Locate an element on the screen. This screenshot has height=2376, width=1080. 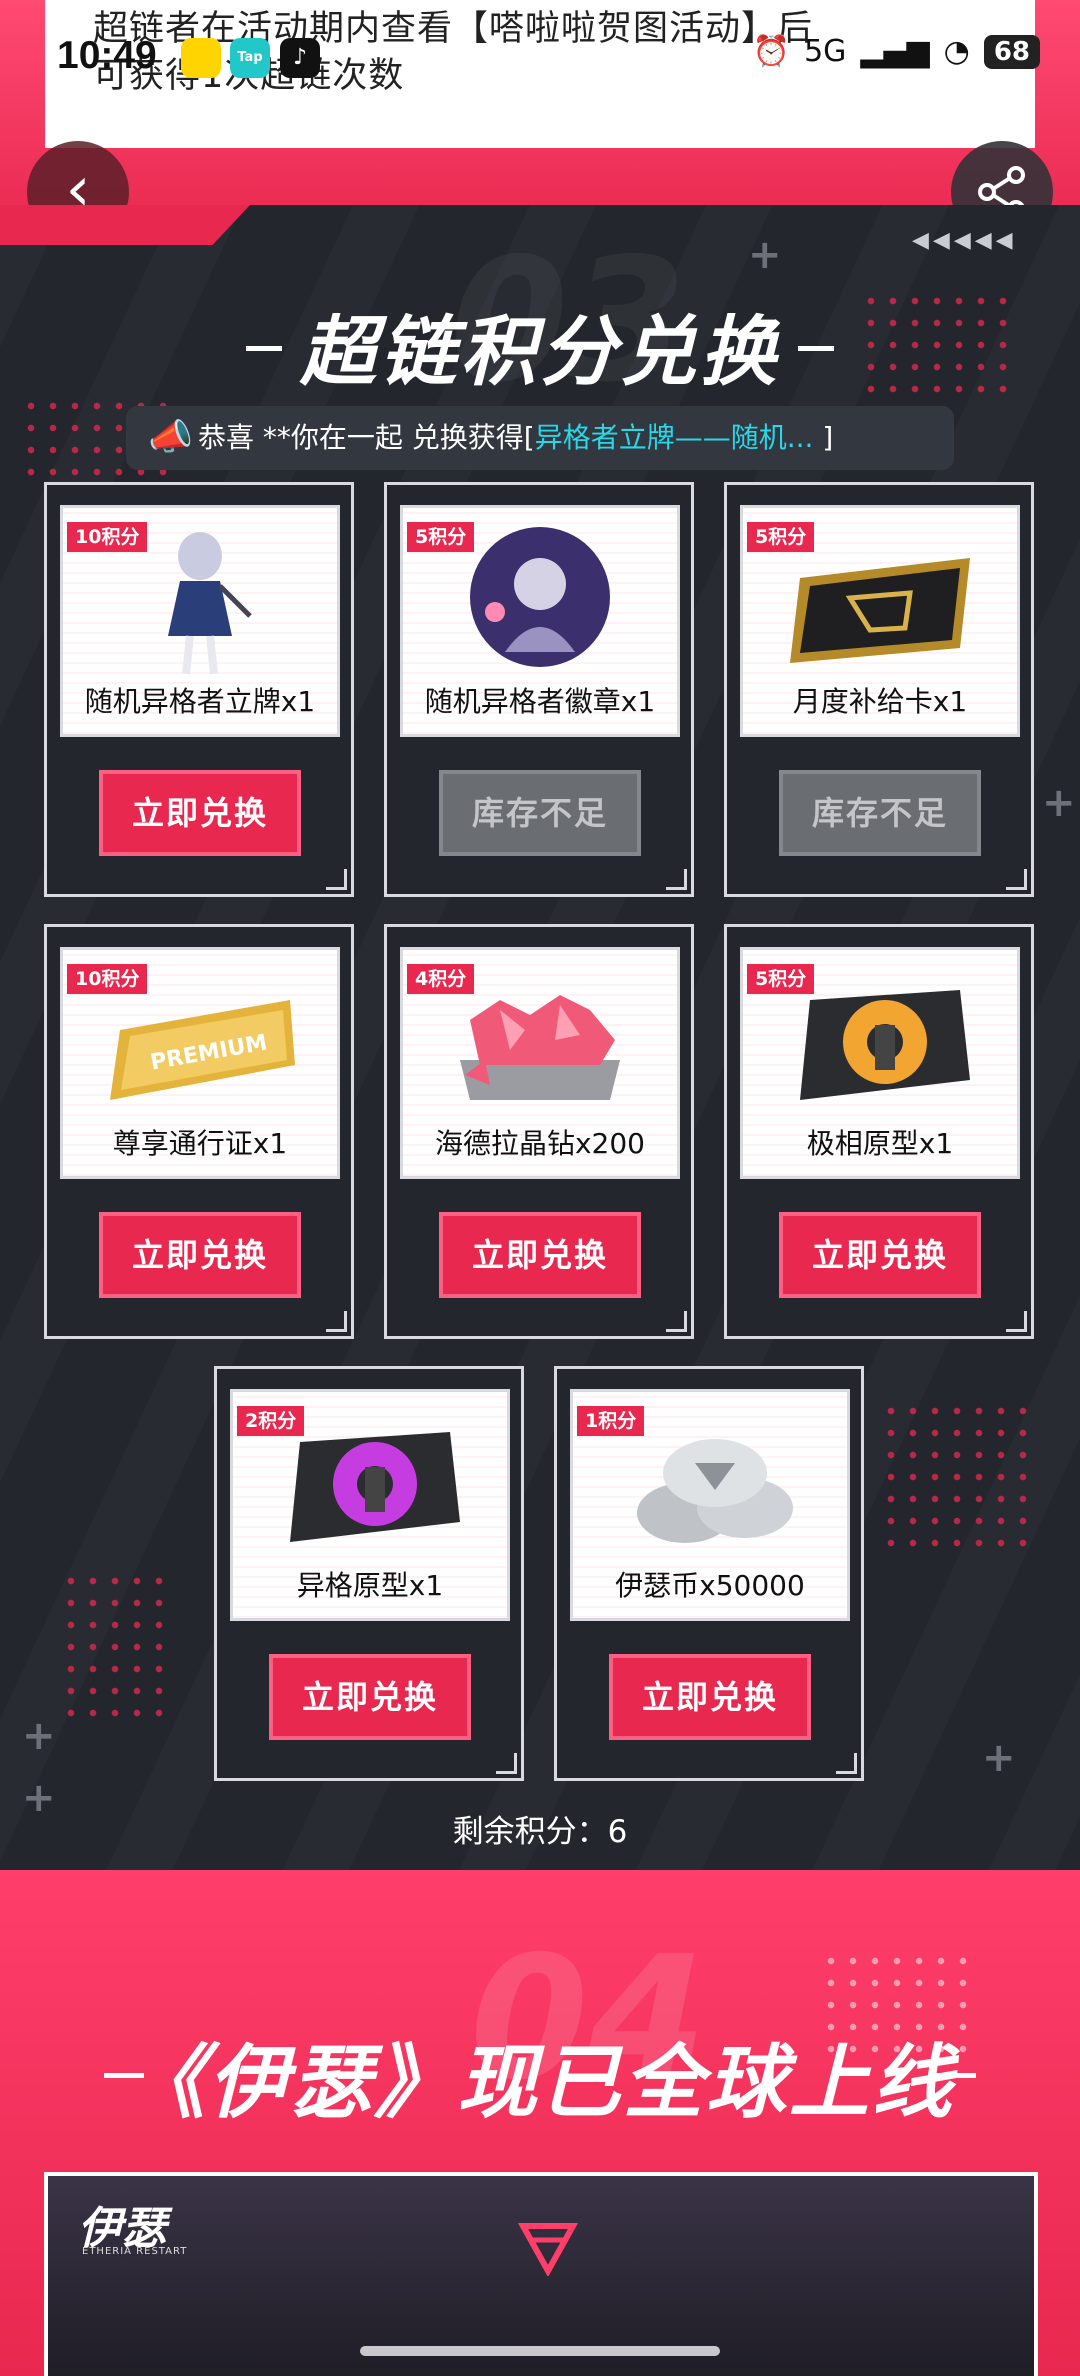
taptap-icon: Tap is located at coordinates (250, 58).